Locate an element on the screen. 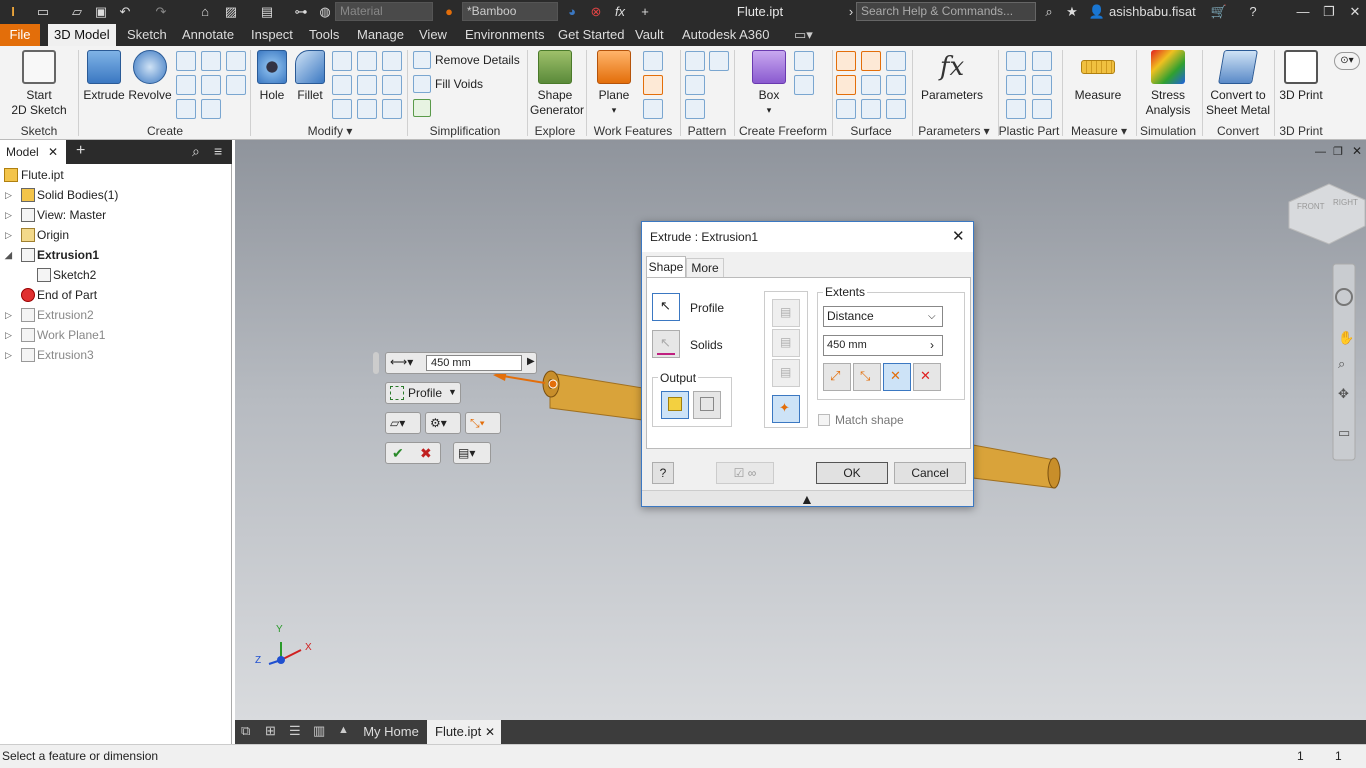 Image resolution: width=1366 pixels, height=768 pixels. tab-autodesk-a360: Autodesk A360 is located at coordinates (725, 35).